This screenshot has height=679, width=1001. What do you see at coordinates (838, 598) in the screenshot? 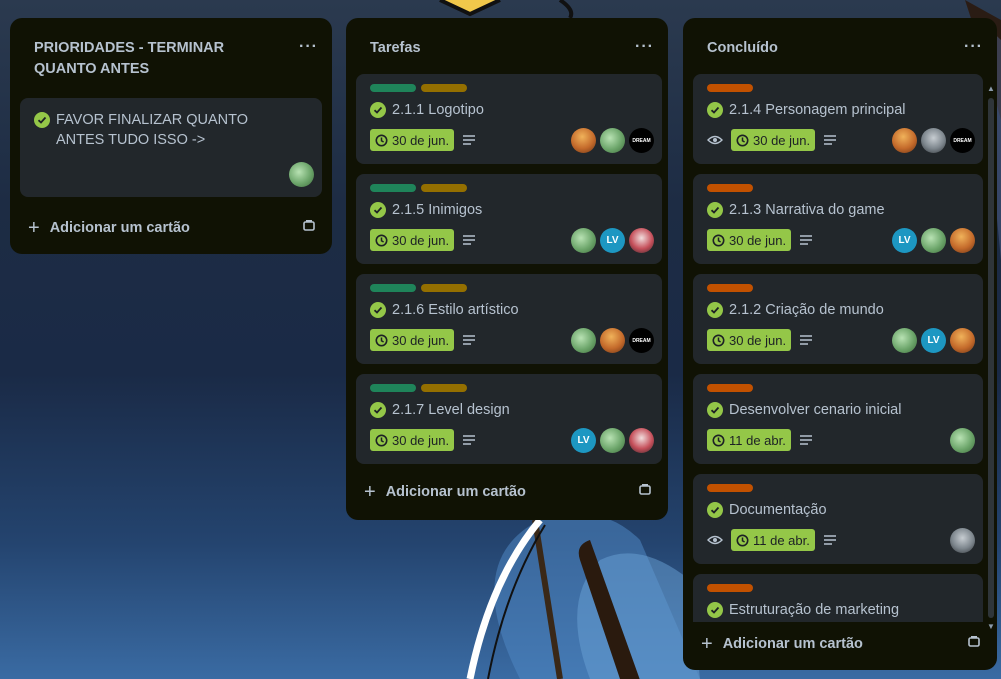
I see `card: Estruturação de marketing` at bounding box center [838, 598].